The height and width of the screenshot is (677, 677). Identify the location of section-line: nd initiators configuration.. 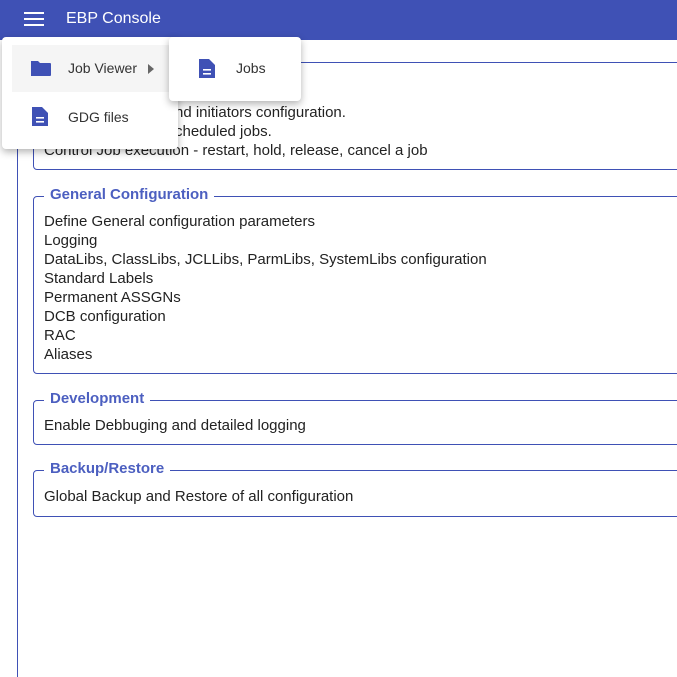
(260, 112).